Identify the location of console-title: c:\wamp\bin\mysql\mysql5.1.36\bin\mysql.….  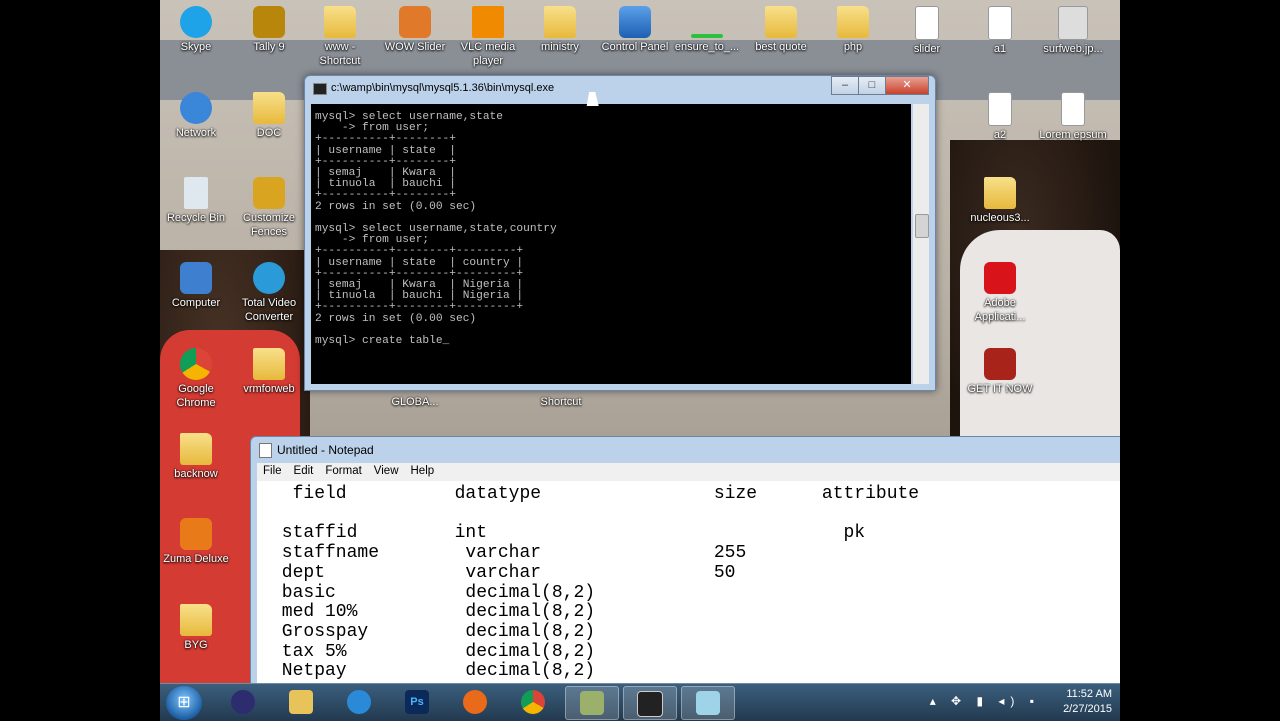
(443, 88).